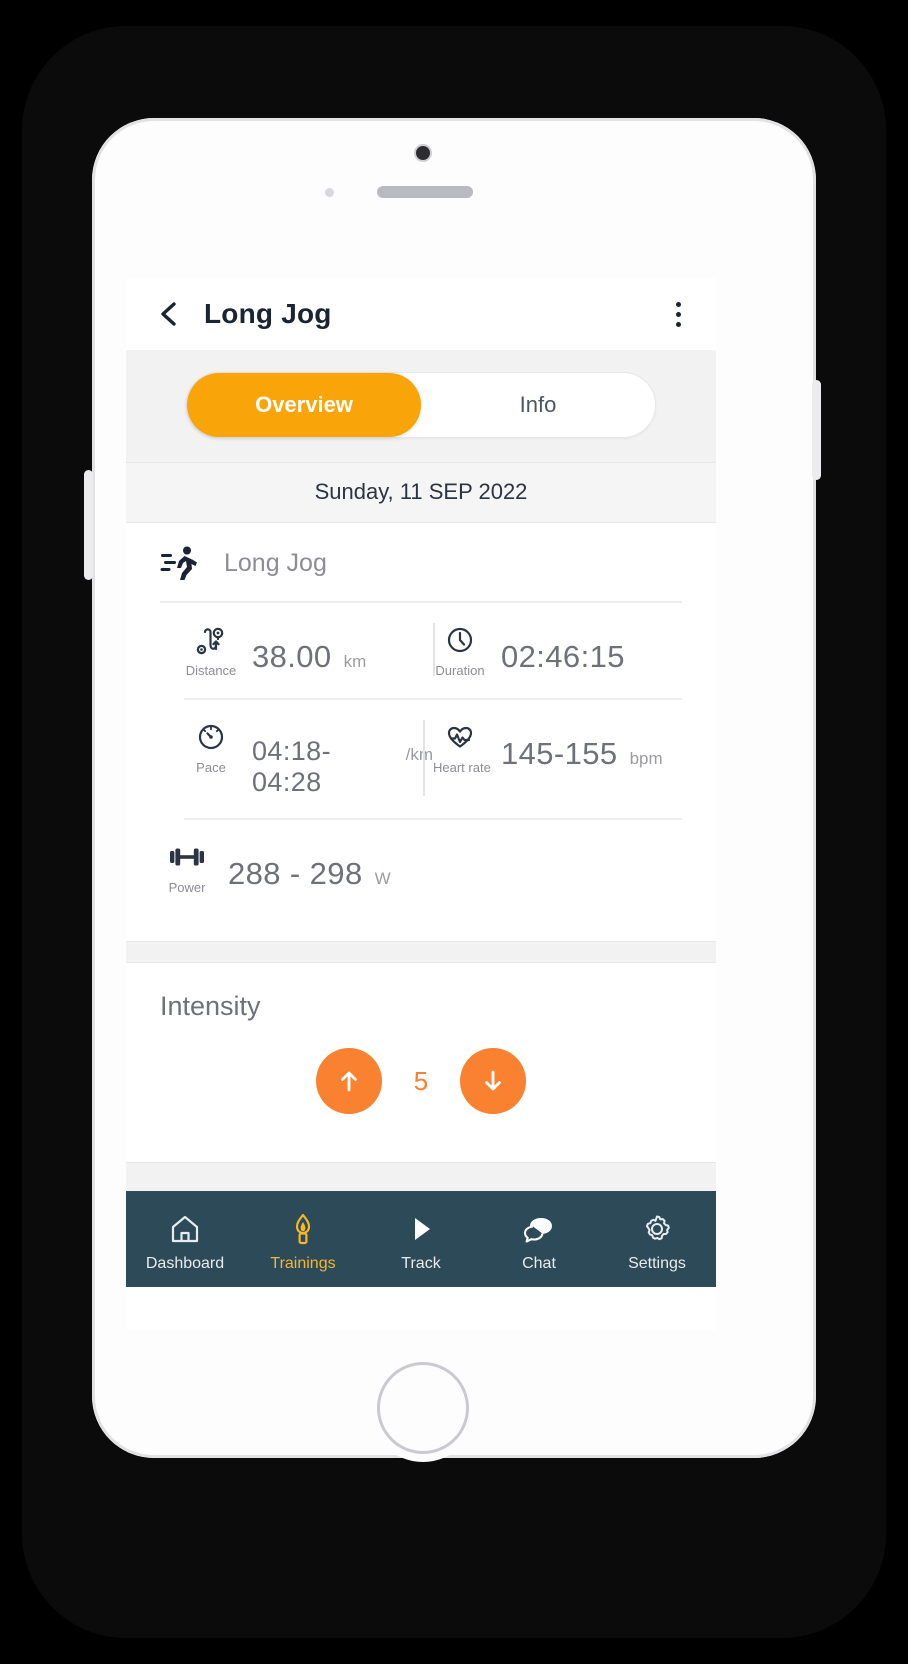 The height and width of the screenshot is (1664, 908). I want to click on metric-row: Distance 38.00 km Duration 02:46:15, so click(433, 651).